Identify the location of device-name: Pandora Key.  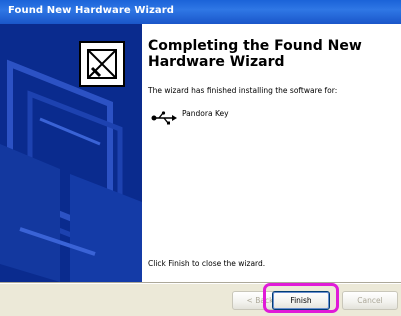
(205, 113).